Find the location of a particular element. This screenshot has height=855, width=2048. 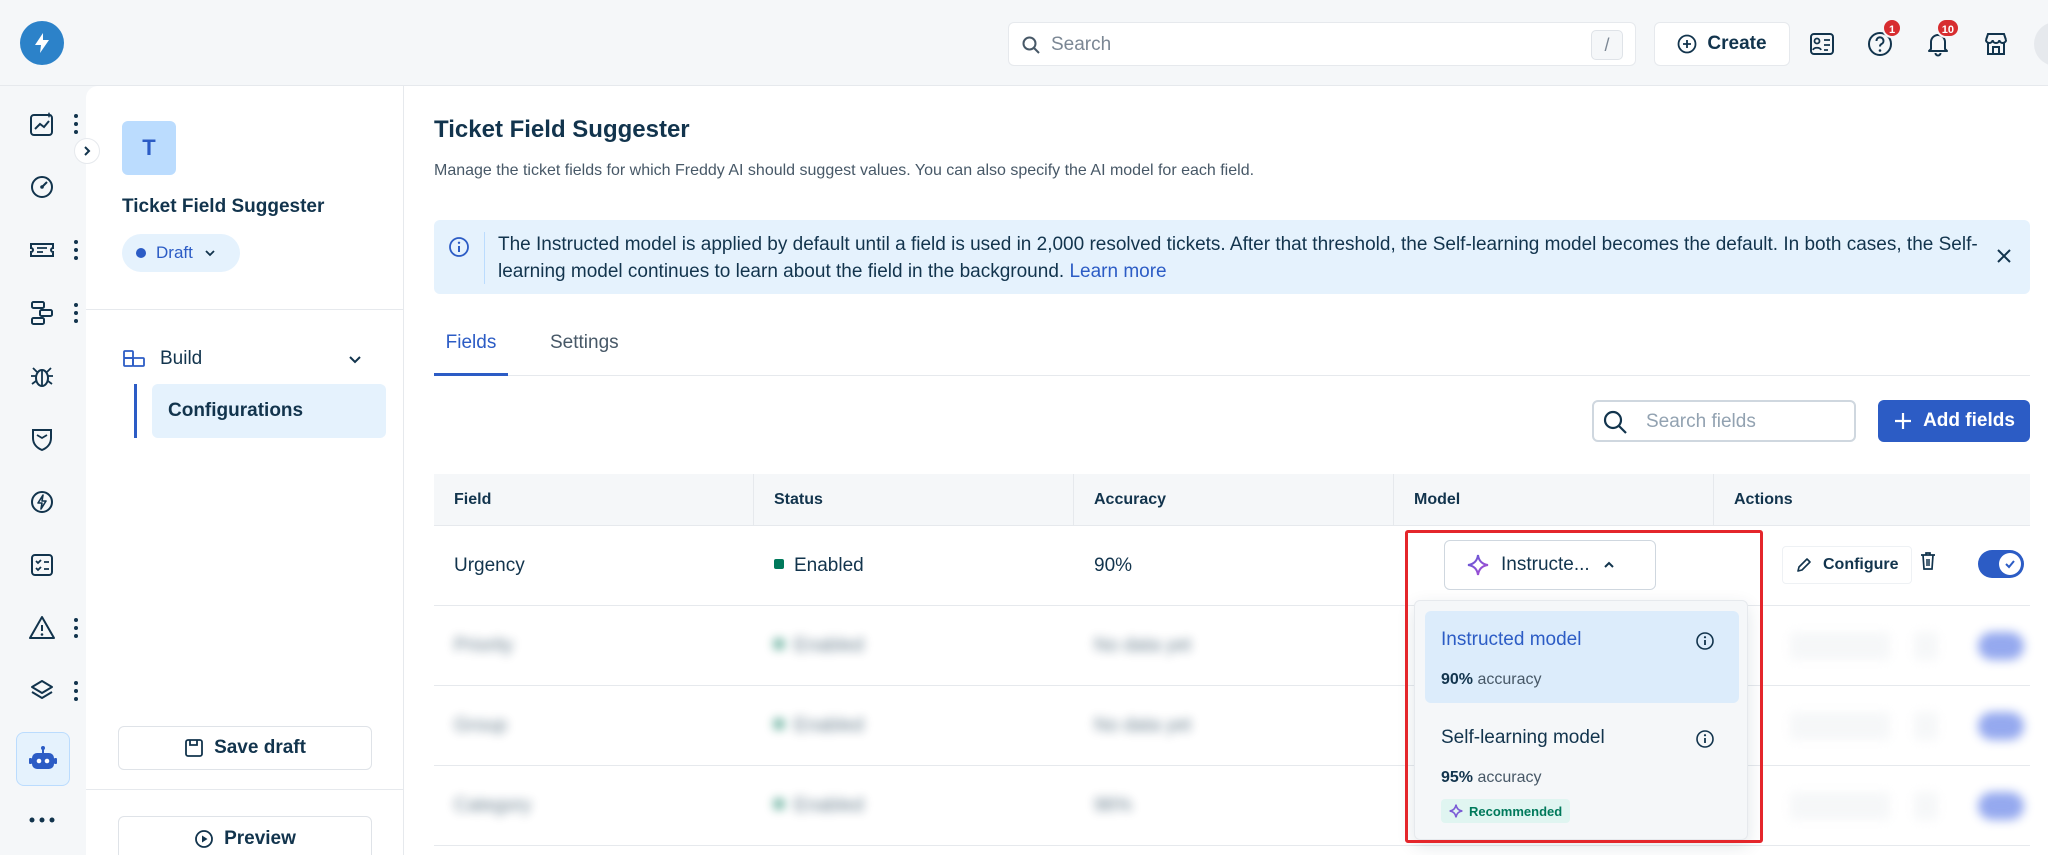

tab-settings: Settings is located at coordinates (584, 354).